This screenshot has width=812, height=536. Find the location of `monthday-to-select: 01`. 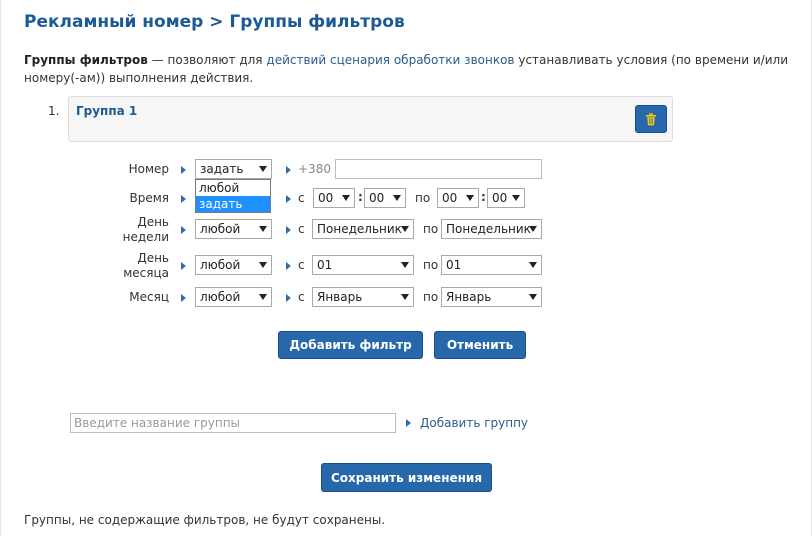

monthday-to-select: 01 is located at coordinates (491, 265).